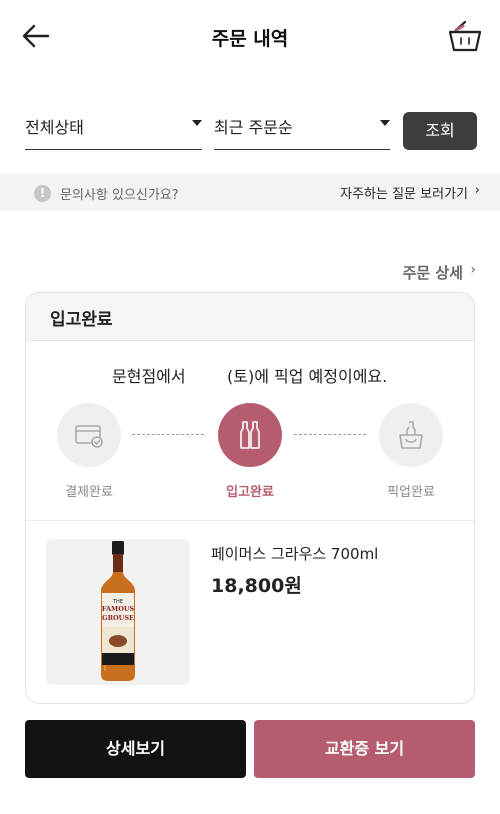  What do you see at coordinates (253, 127) in the screenshot?
I see `sort-select-value: 최근 주문순` at bounding box center [253, 127].